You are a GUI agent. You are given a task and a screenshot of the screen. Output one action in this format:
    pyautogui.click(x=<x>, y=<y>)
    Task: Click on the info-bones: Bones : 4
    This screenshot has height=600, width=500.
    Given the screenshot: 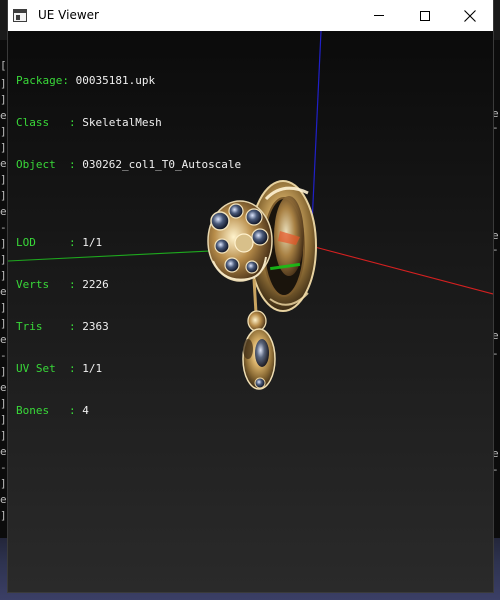 What is the action you would take?
    pyautogui.click(x=52, y=410)
    